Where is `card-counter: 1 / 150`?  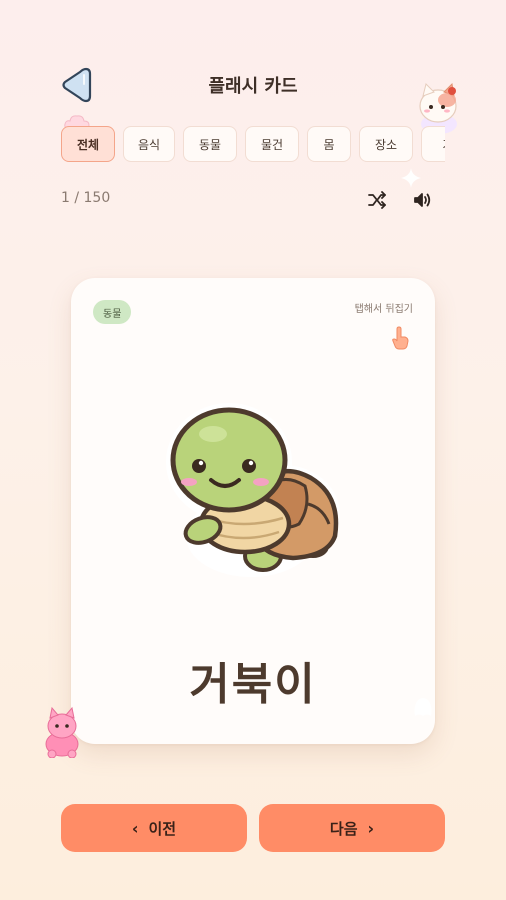 card-counter: 1 / 150 is located at coordinates (86, 198).